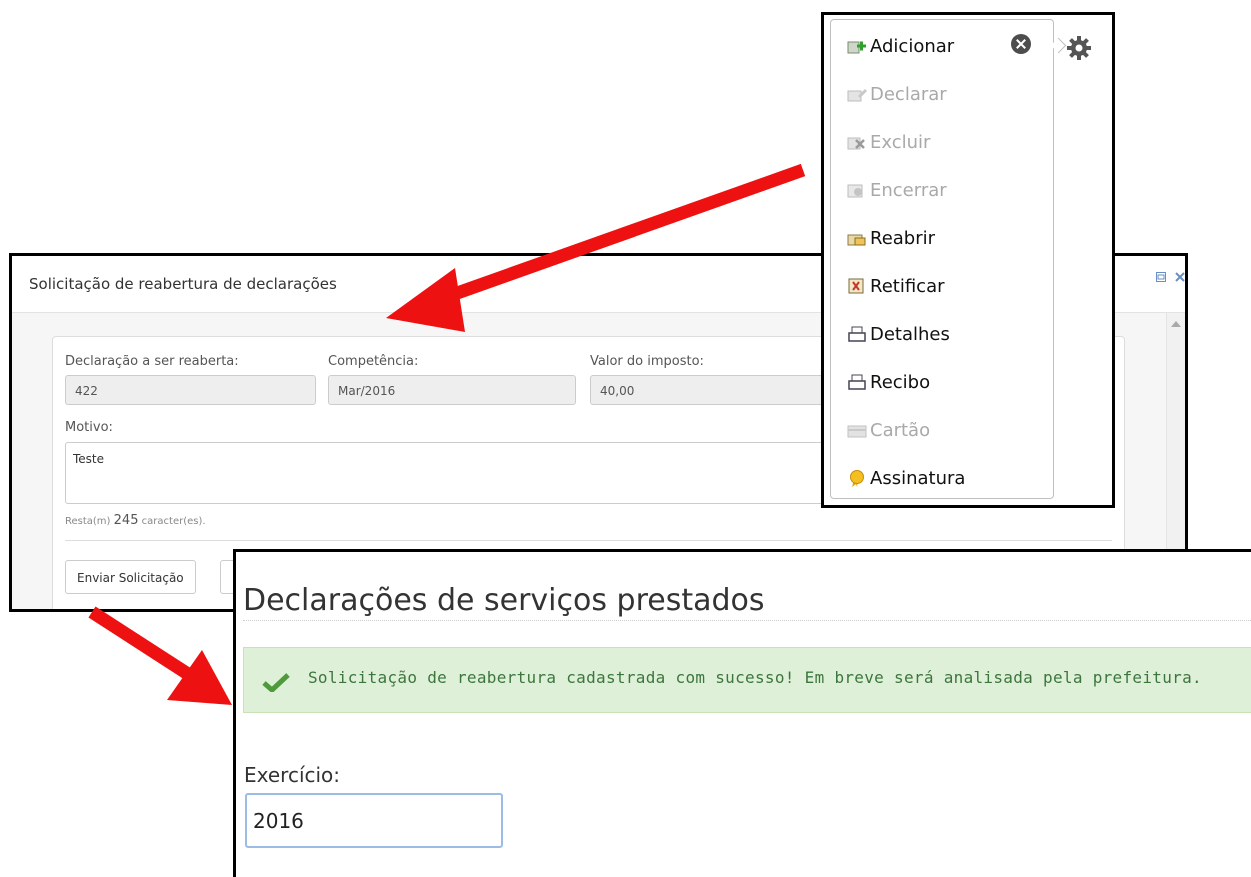 The image size is (1251, 877). What do you see at coordinates (504, 600) in the screenshot?
I see `page-title: Declarações de serviços prestados` at bounding box center [504, 600].